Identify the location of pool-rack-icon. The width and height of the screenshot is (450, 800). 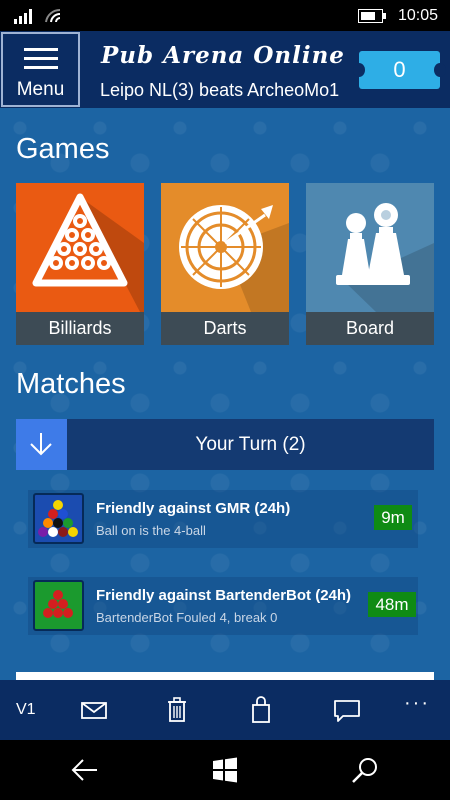
(58, 518).